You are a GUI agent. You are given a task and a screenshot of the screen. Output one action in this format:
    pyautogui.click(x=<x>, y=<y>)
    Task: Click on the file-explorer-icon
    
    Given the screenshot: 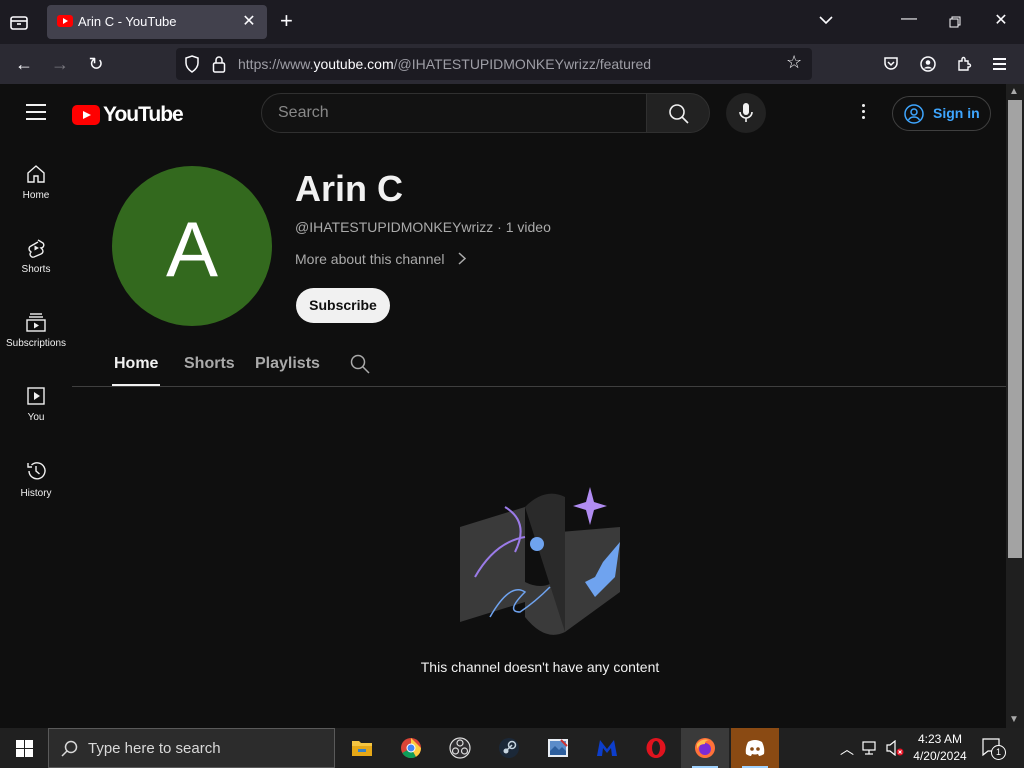 What is the action you would take?
    pyautogui.click(x=362, y=748)
    